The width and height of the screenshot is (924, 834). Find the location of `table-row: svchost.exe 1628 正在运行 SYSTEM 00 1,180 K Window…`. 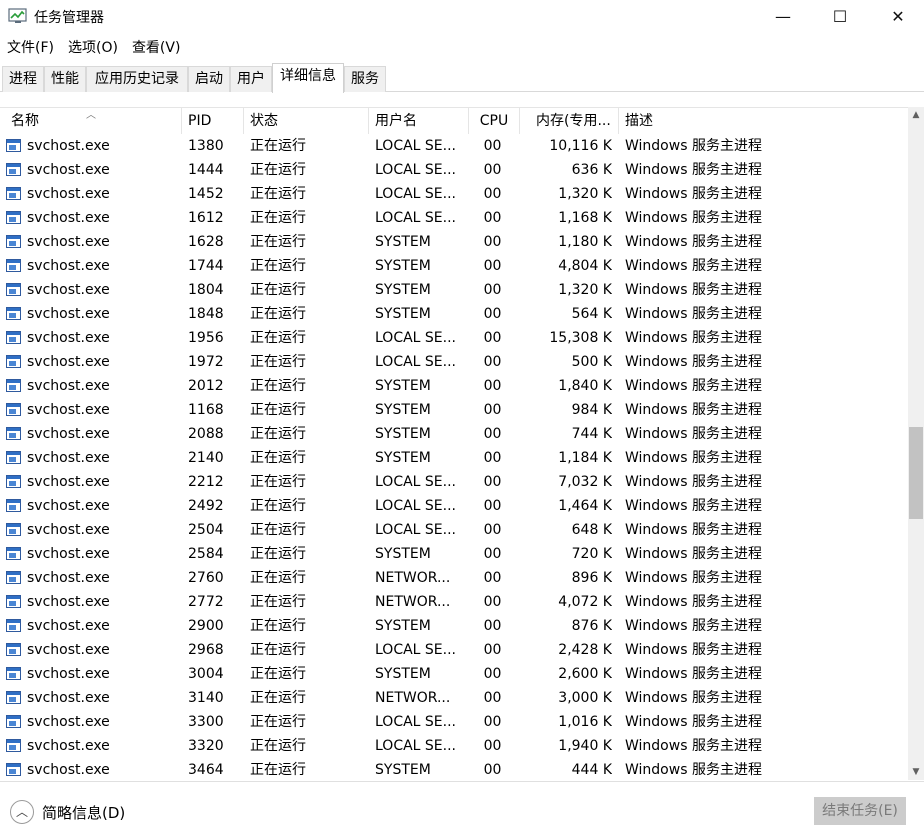

table-row: svchost.exe 1628 正在运行 SYSTEM 00 1,180 K Window… is located at coordinates (454, 242).